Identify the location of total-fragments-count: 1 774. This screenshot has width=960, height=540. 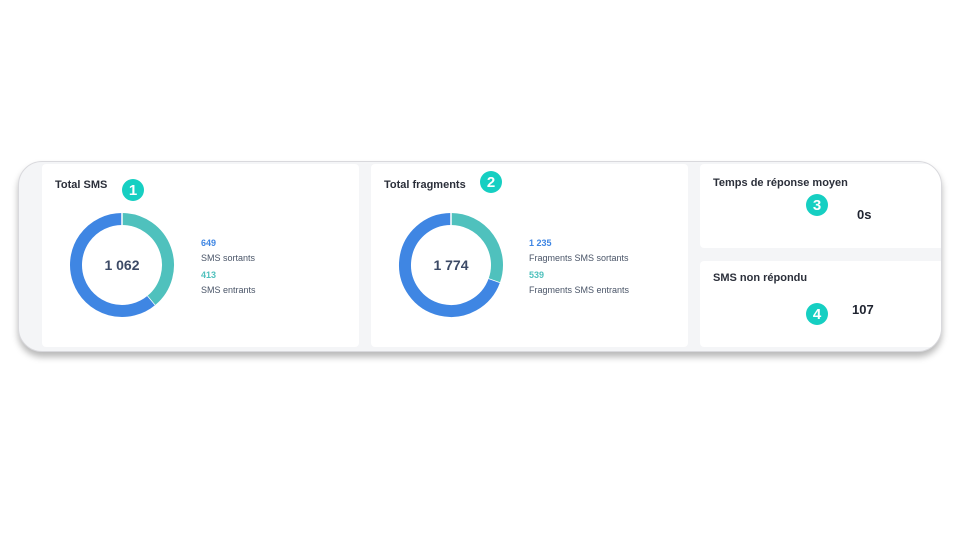
(451, 265).